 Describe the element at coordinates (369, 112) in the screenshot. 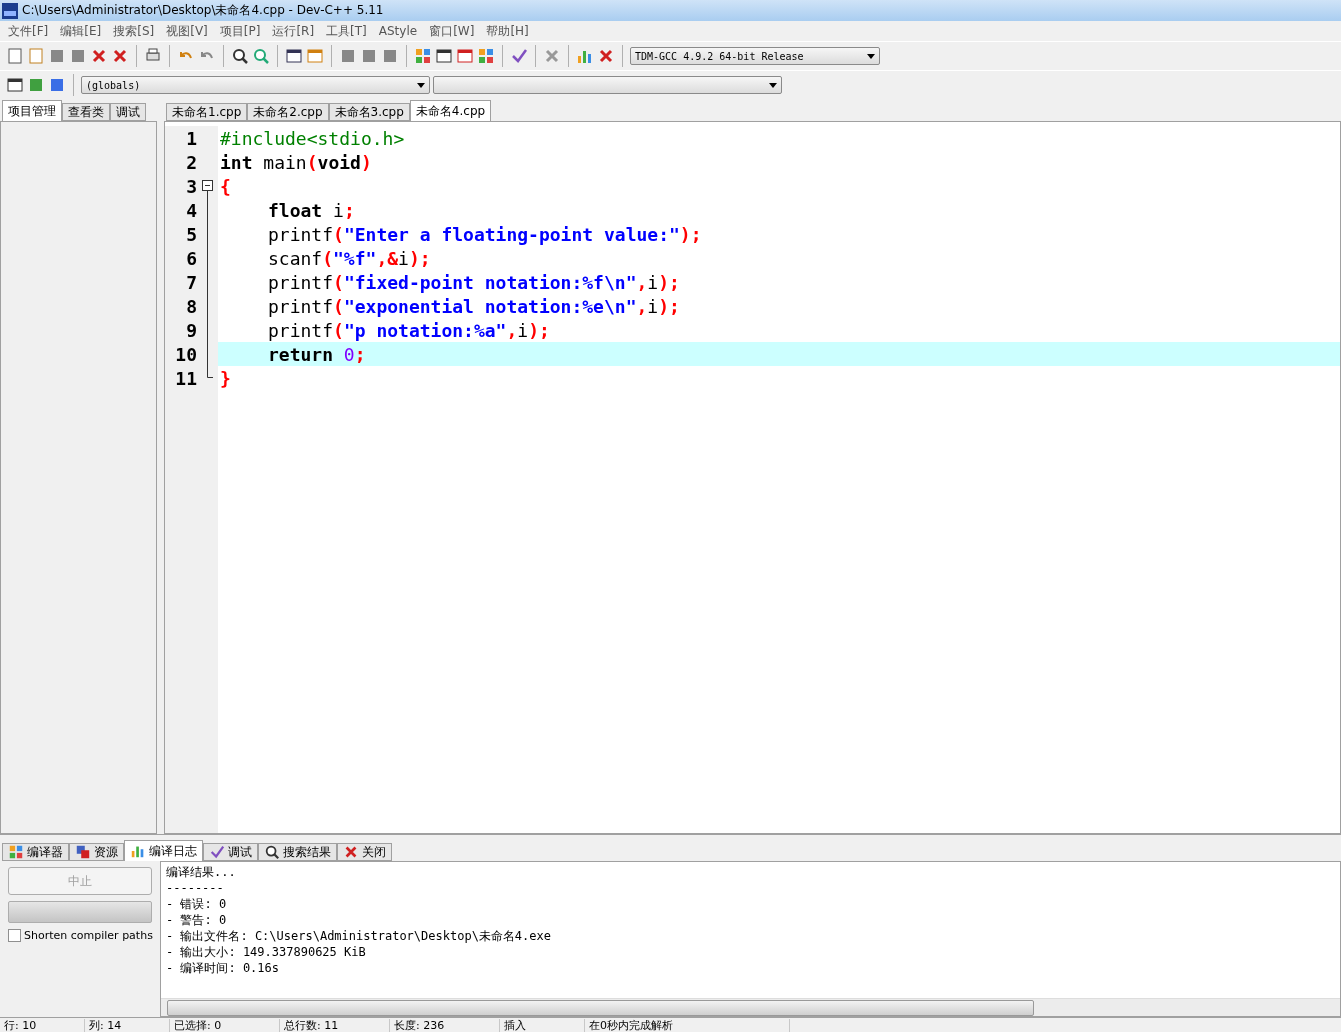

I see `tab: 未命名3.cpp` at that location.